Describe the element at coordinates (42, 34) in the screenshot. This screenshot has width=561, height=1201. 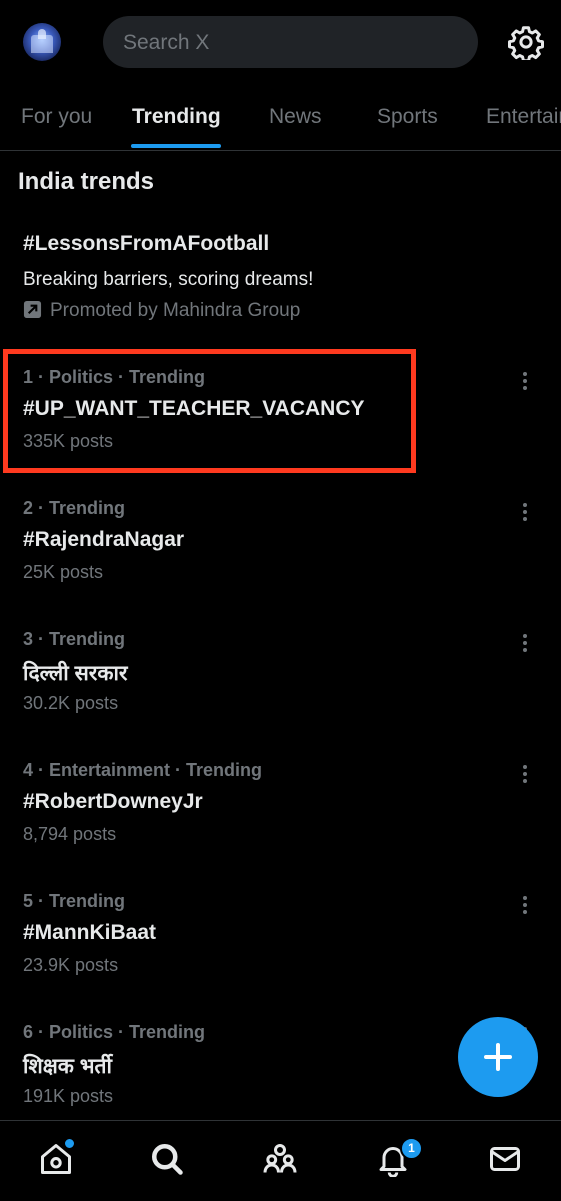
I see `avatar-dome-shape` at that location.